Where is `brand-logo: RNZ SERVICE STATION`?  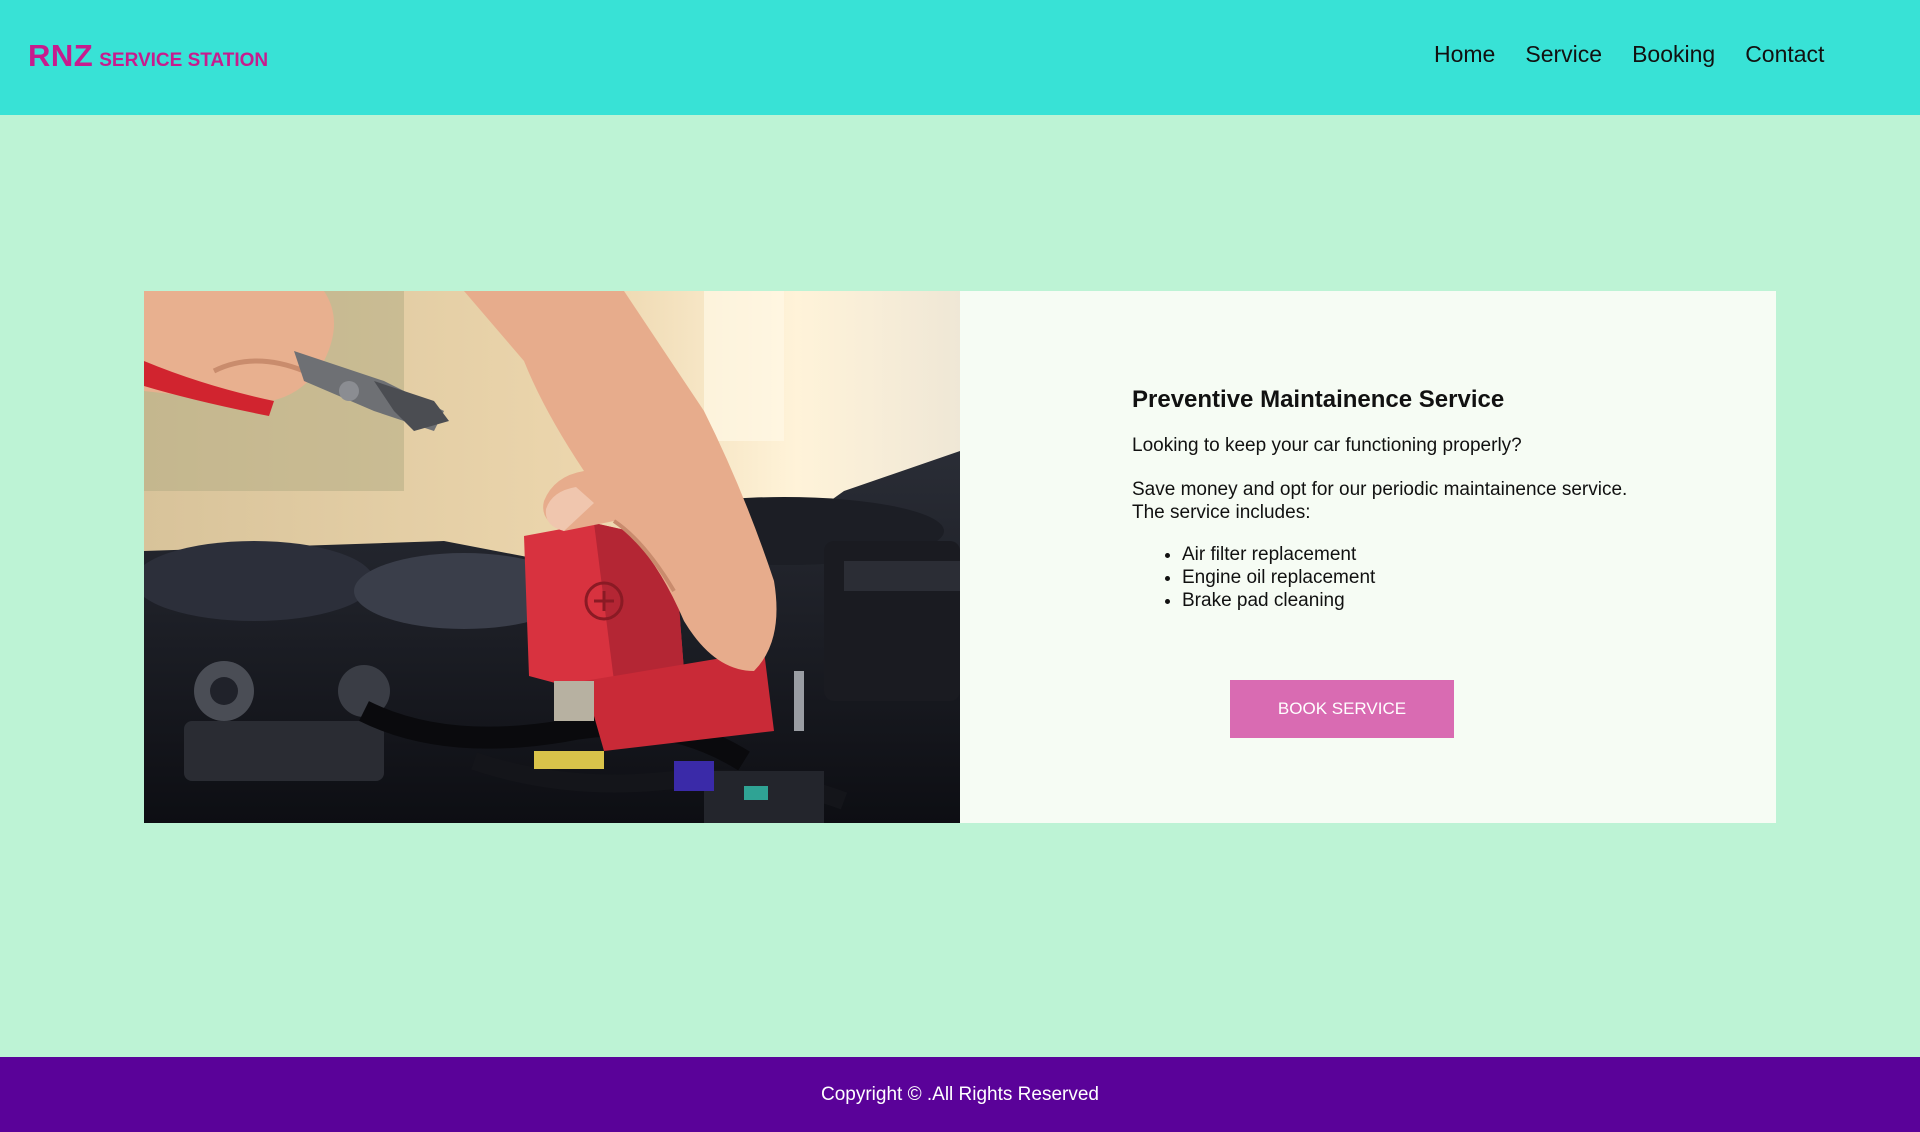 brand-logo: RNZ SERVICE STATION is located at coordinates (148, 56).